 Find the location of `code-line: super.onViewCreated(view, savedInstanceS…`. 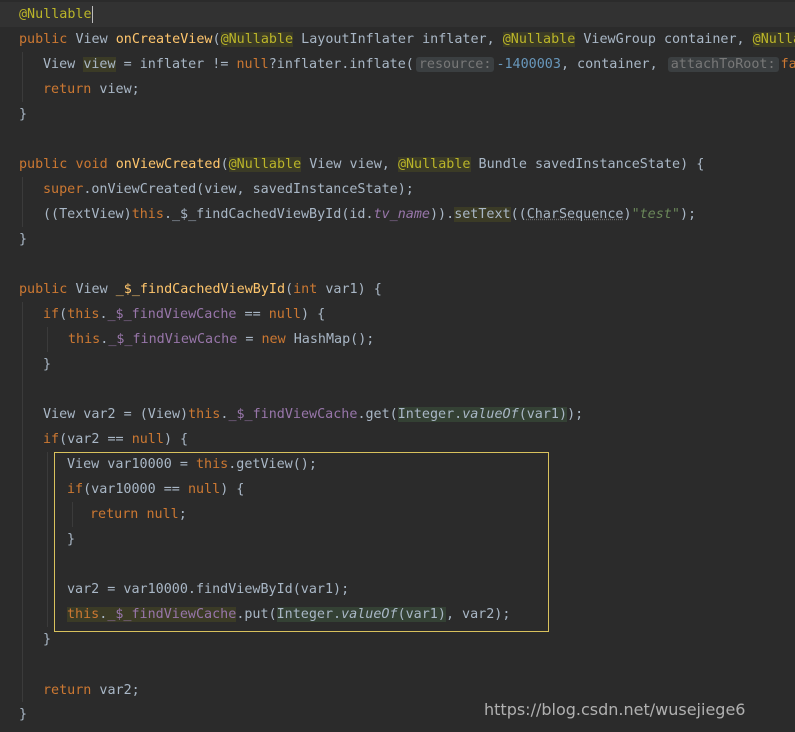

code-line: super.onViewCreated(view, savedInstanceS… is located at coordinates (397, 189).